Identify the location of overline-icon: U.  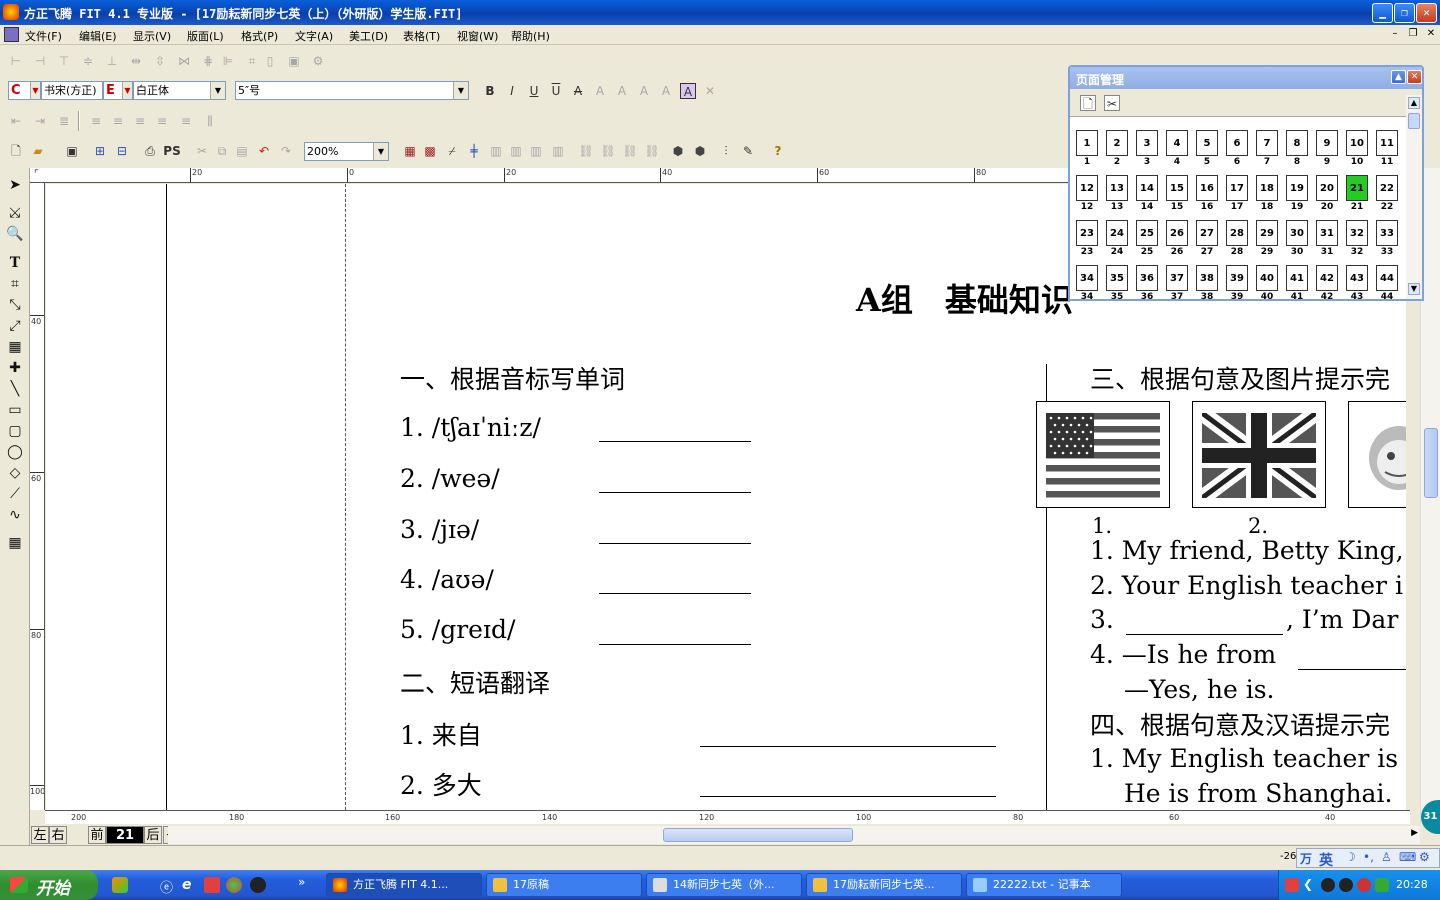
(556, 91).